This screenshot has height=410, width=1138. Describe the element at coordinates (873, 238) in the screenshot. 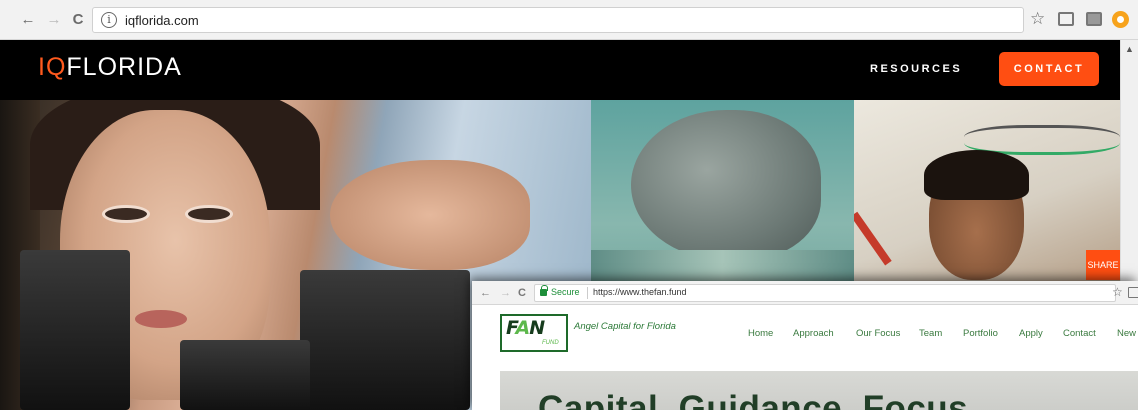

I see `red-cable` at that location.